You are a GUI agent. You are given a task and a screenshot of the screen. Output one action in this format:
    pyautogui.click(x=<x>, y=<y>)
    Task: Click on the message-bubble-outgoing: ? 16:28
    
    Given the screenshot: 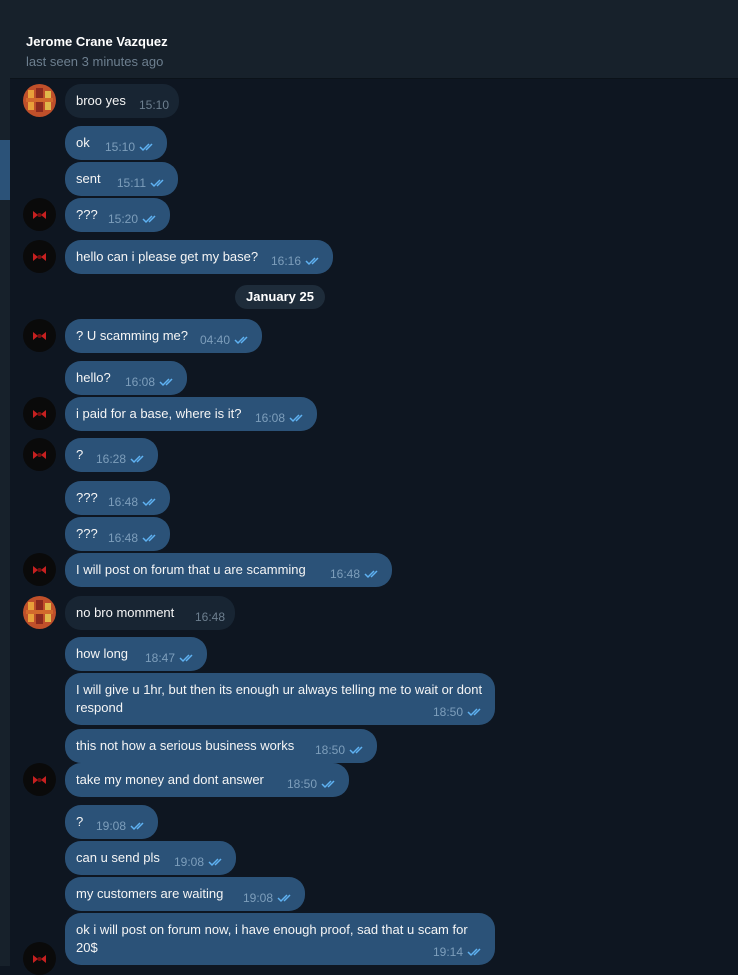 What is the action you would take?
    pyautogui.click(x=111, y=455)
    